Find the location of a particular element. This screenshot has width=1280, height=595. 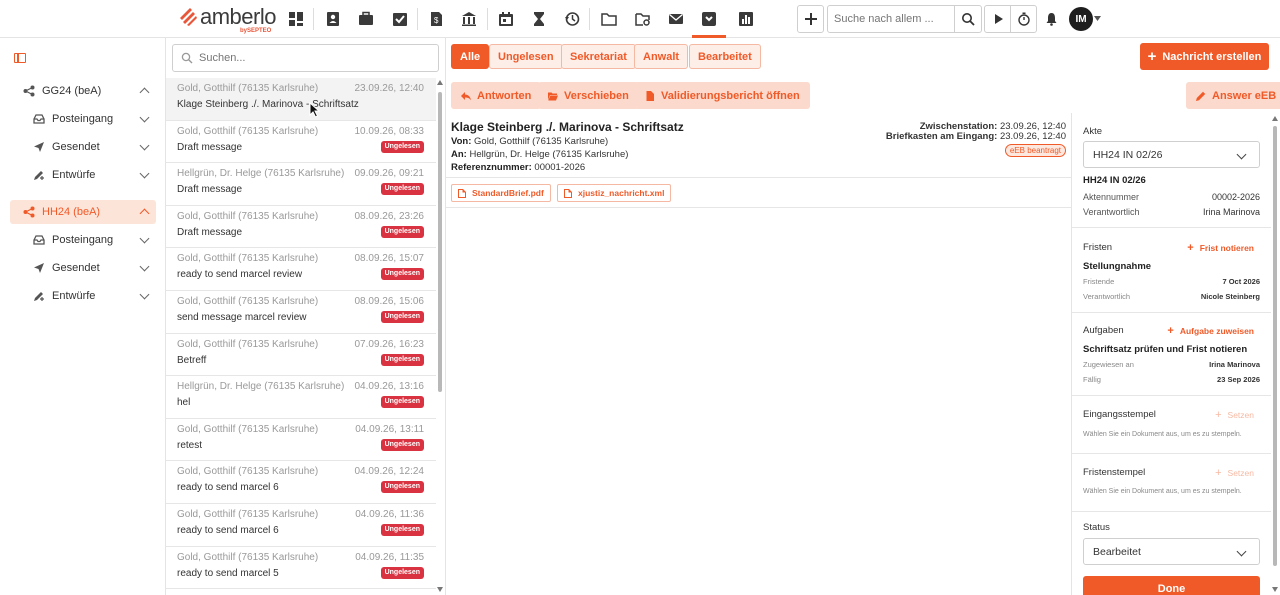

status-label: Status is located at coordinates (1096, 527).